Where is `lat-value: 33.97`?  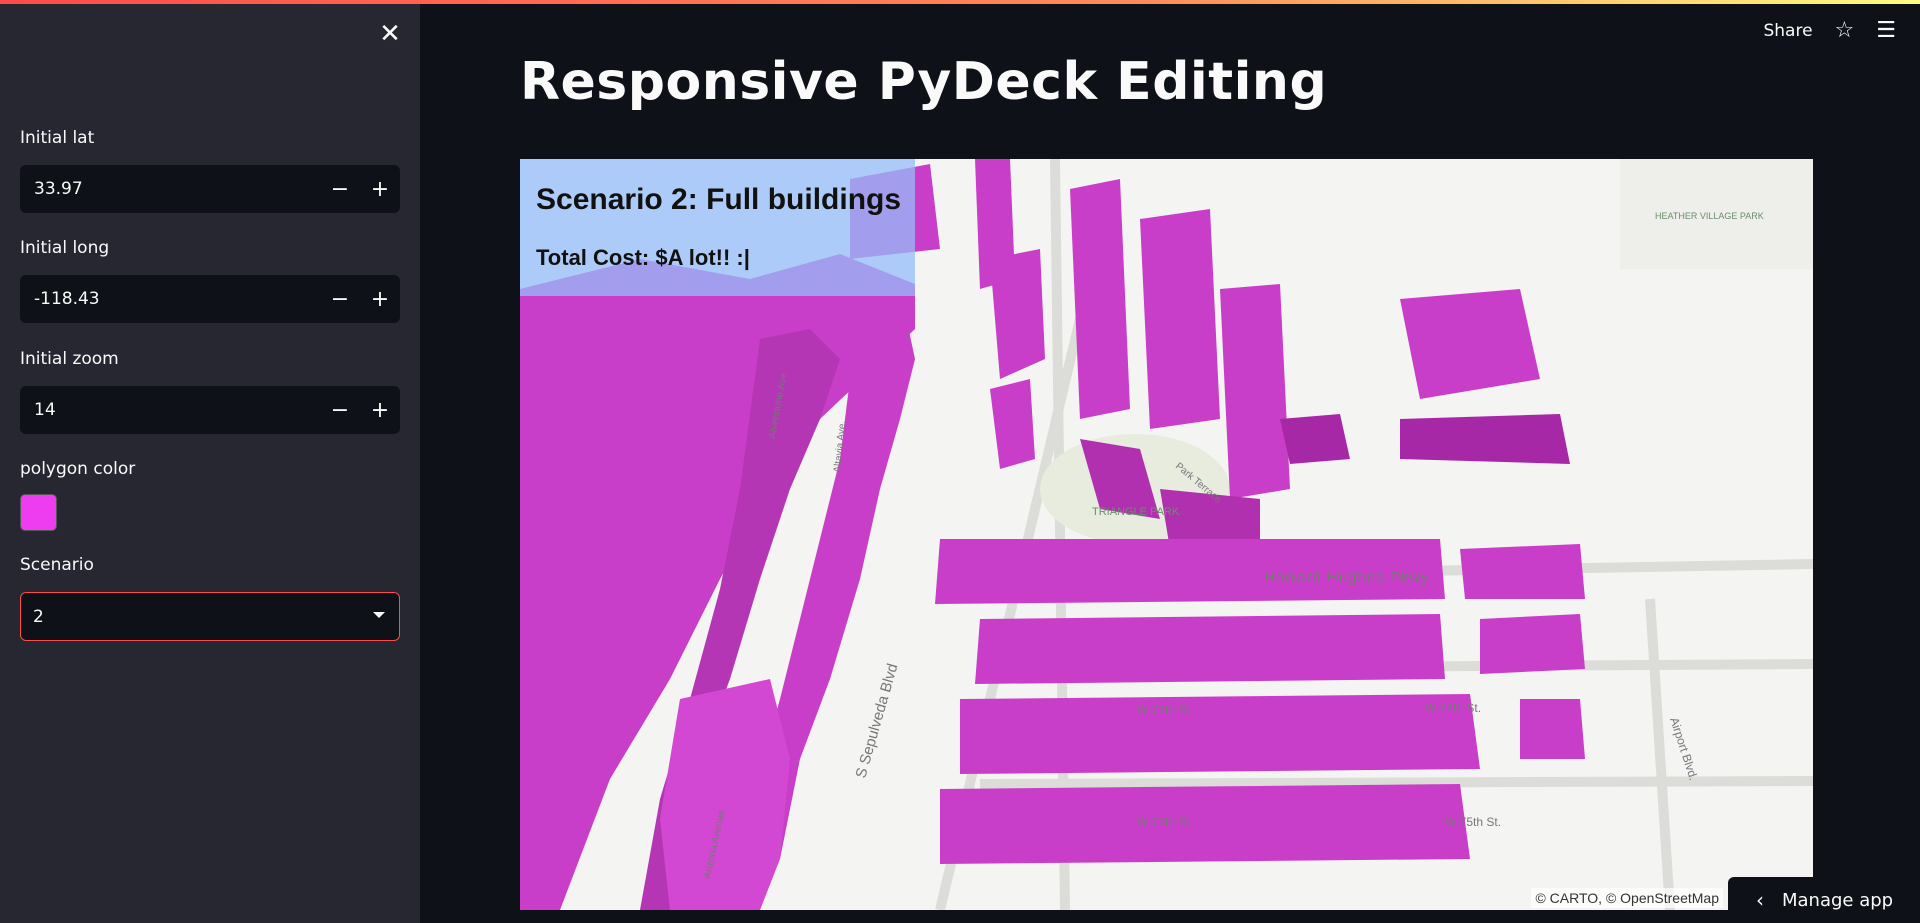 lat-value: 33.97 is located at coordinates (170, 189).